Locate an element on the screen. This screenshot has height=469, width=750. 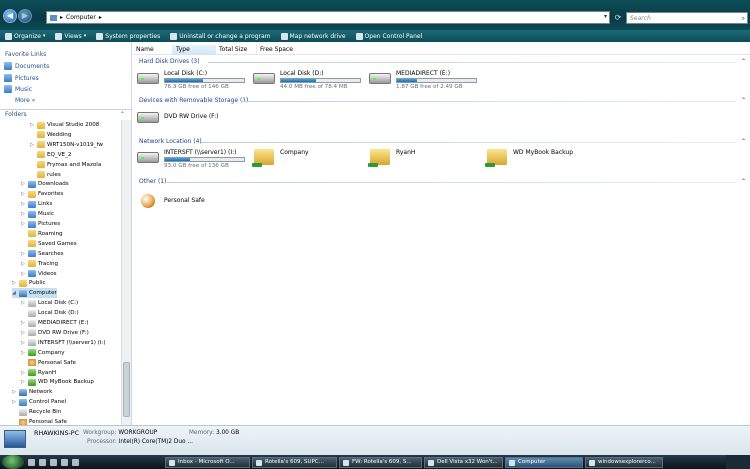
favorite-link-pictures: Pictures is located at coordinates (21, 78).